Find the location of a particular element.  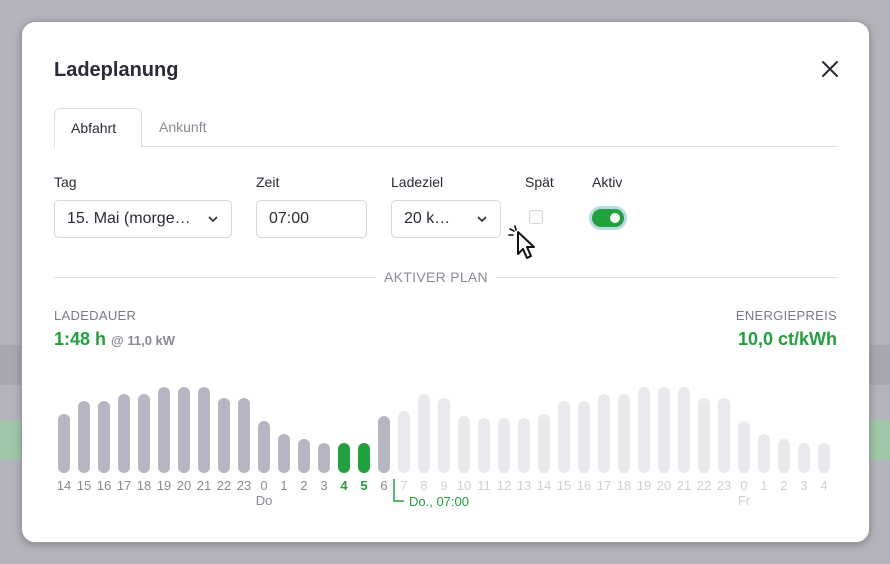

chart-tick-label: 13 is located at coordinates (524, 485).